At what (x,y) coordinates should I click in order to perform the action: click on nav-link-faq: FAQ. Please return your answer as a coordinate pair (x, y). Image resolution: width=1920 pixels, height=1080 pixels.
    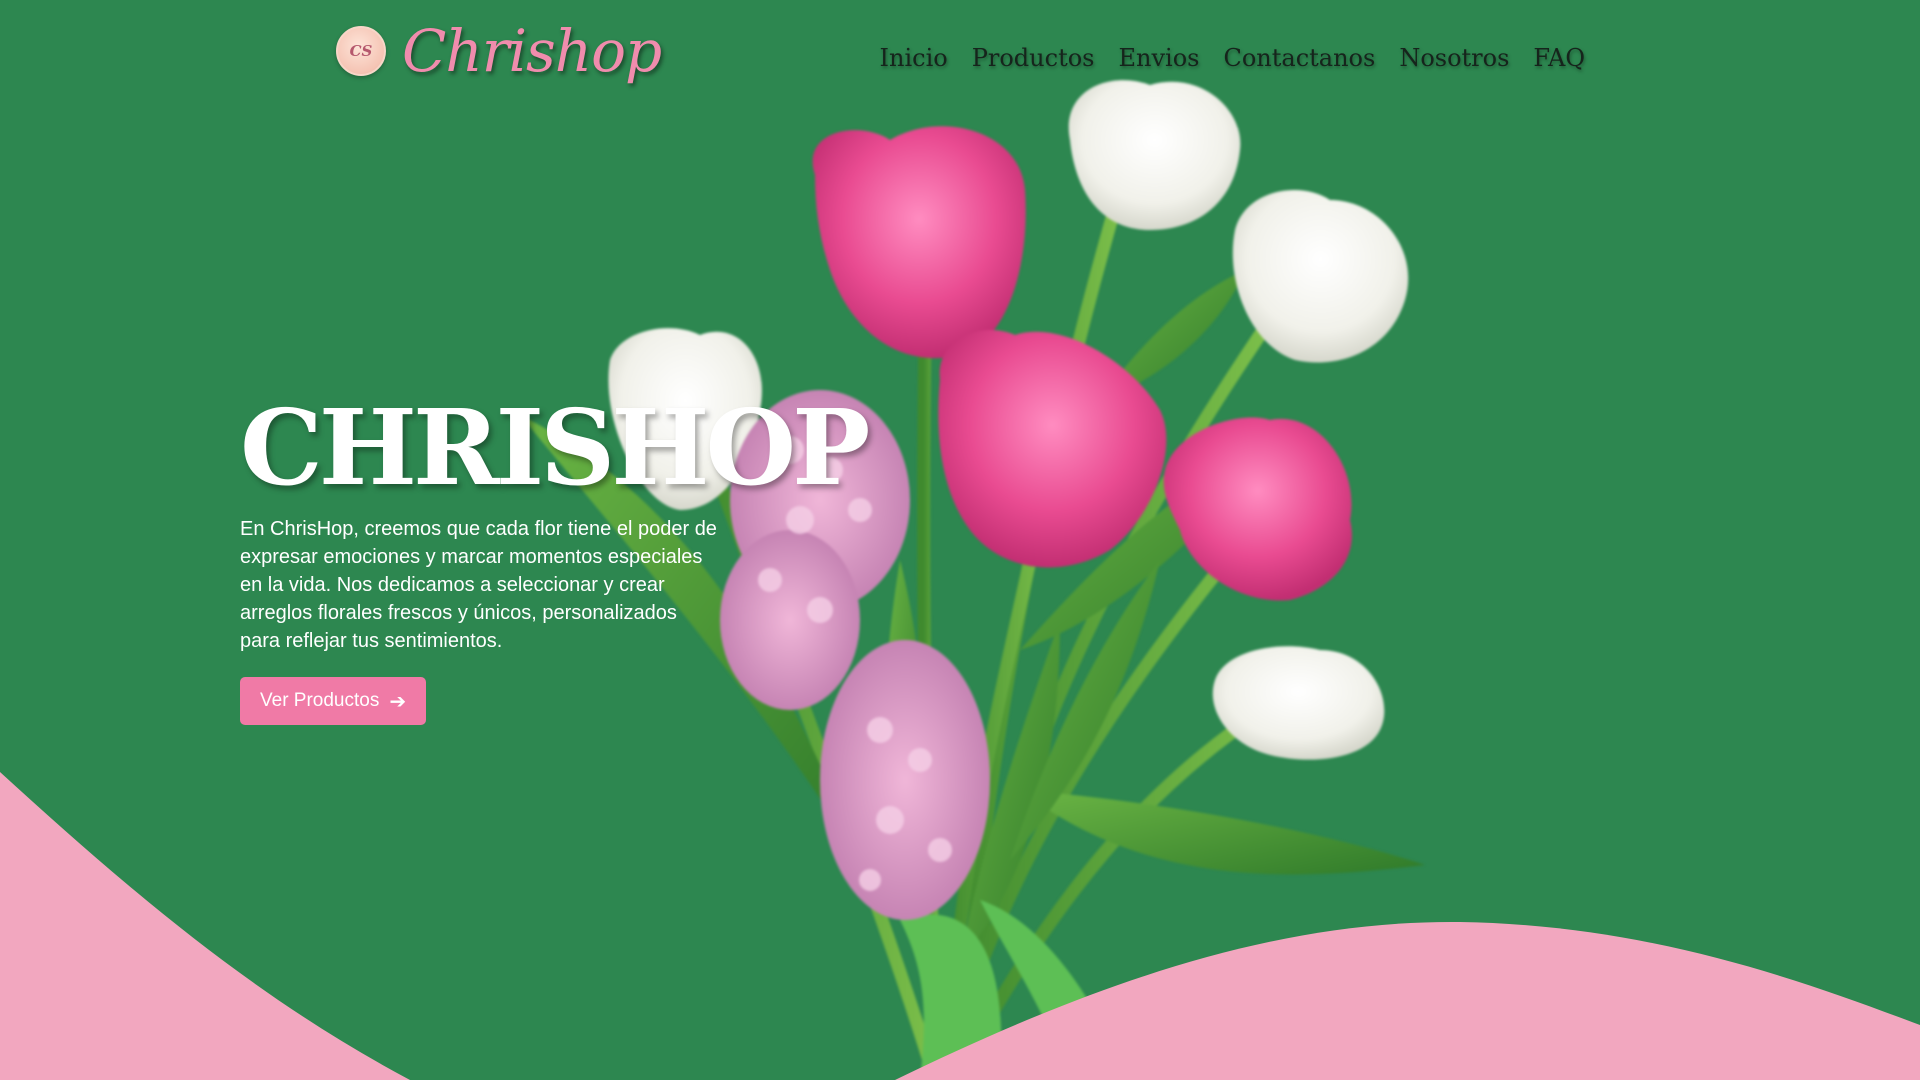
    Looking at the image, I should click on (1559, 58).